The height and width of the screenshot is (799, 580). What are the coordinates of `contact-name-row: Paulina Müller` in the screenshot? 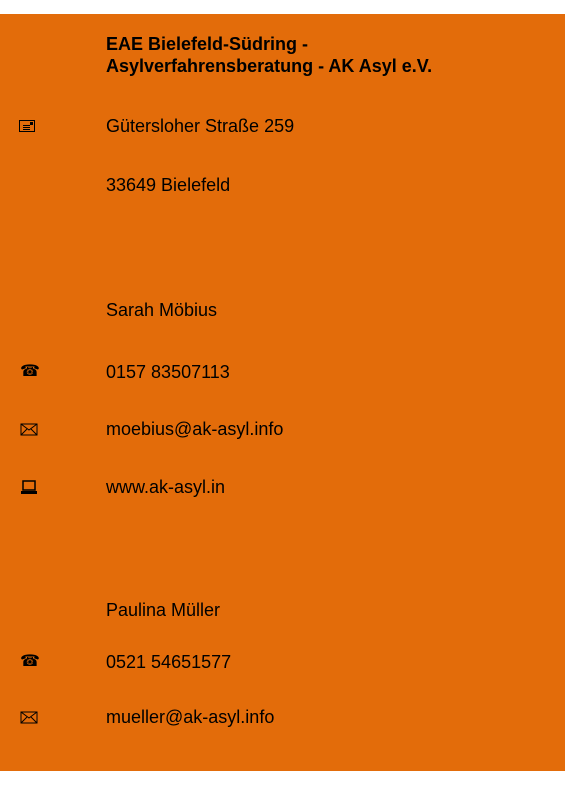 It's located at (282, 611).